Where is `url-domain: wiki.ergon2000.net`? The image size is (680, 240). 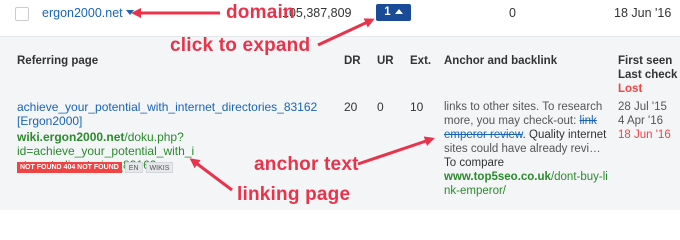 url-domain: wiki.ergon2000.net is located at coordinates (70, 137).